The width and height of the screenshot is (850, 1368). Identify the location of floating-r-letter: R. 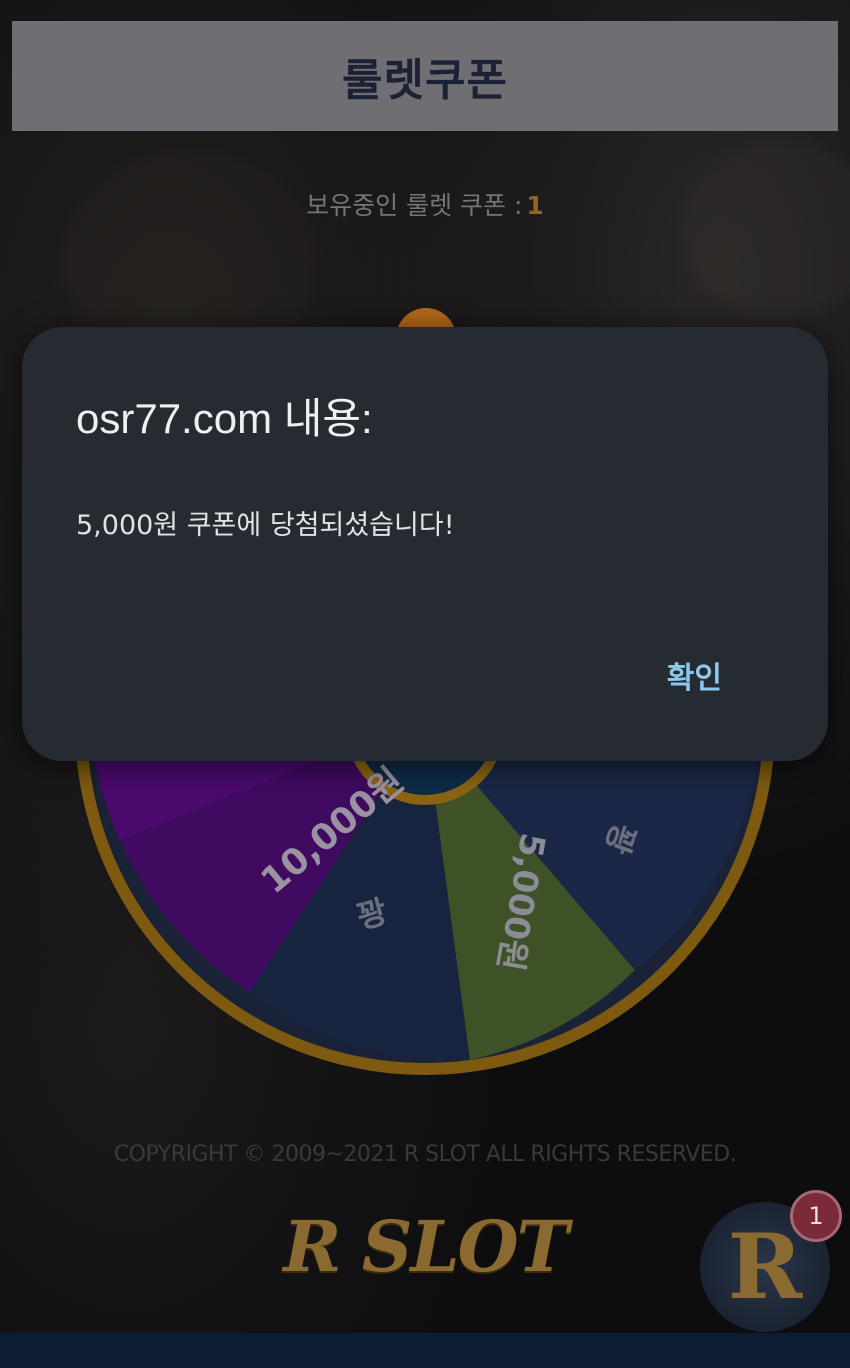
(765, 1267).